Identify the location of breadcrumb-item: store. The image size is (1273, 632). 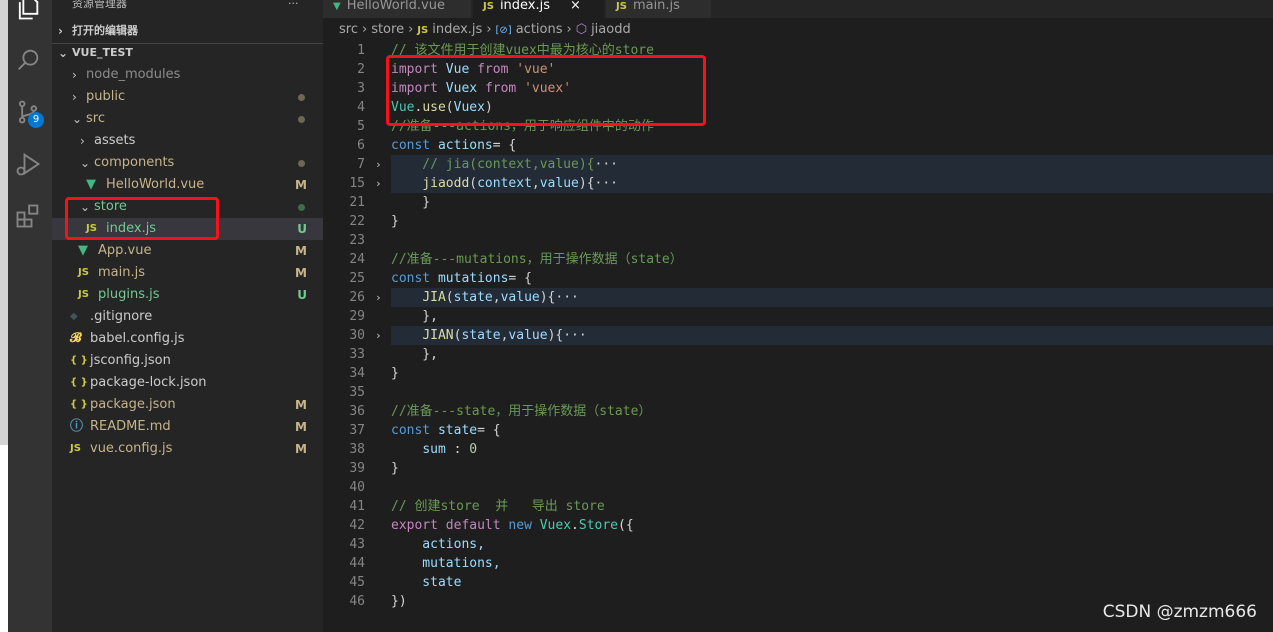
(387, 29).